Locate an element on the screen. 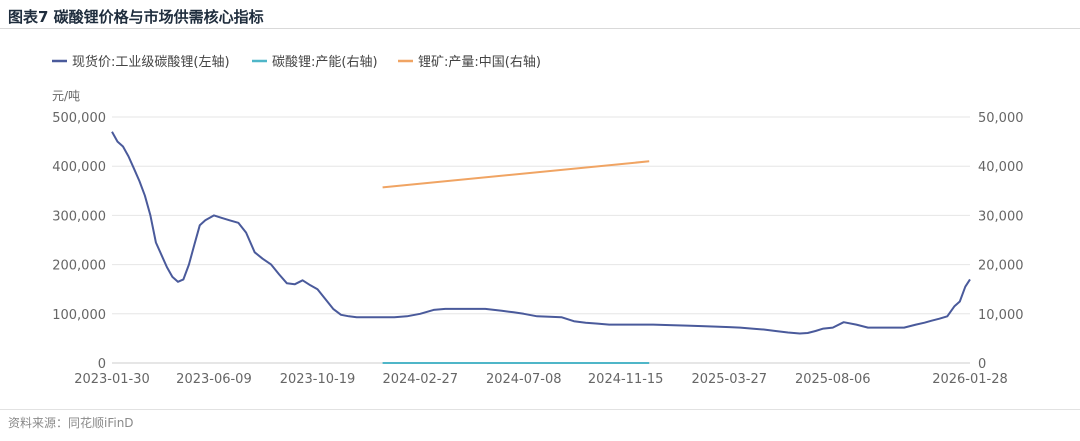 This screenshot has width=1080, height=441. x-tick-label: 2024-07-08 is located at coordinates (524, 379).